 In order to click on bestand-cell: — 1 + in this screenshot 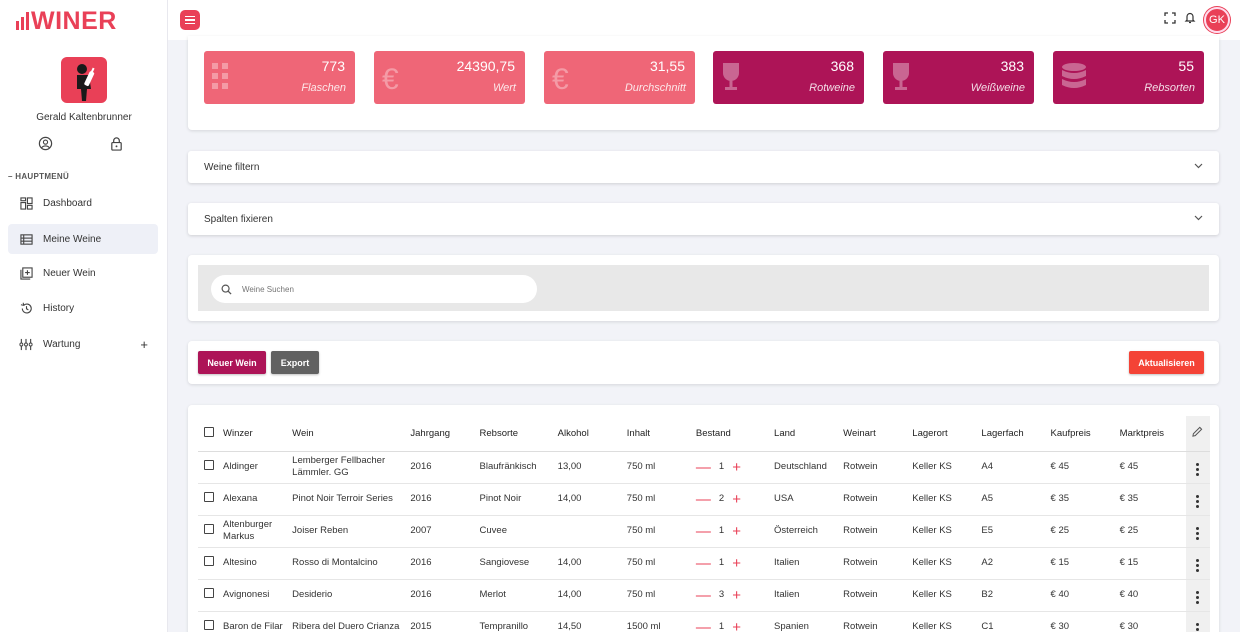, I will do `click(735, 467)`.